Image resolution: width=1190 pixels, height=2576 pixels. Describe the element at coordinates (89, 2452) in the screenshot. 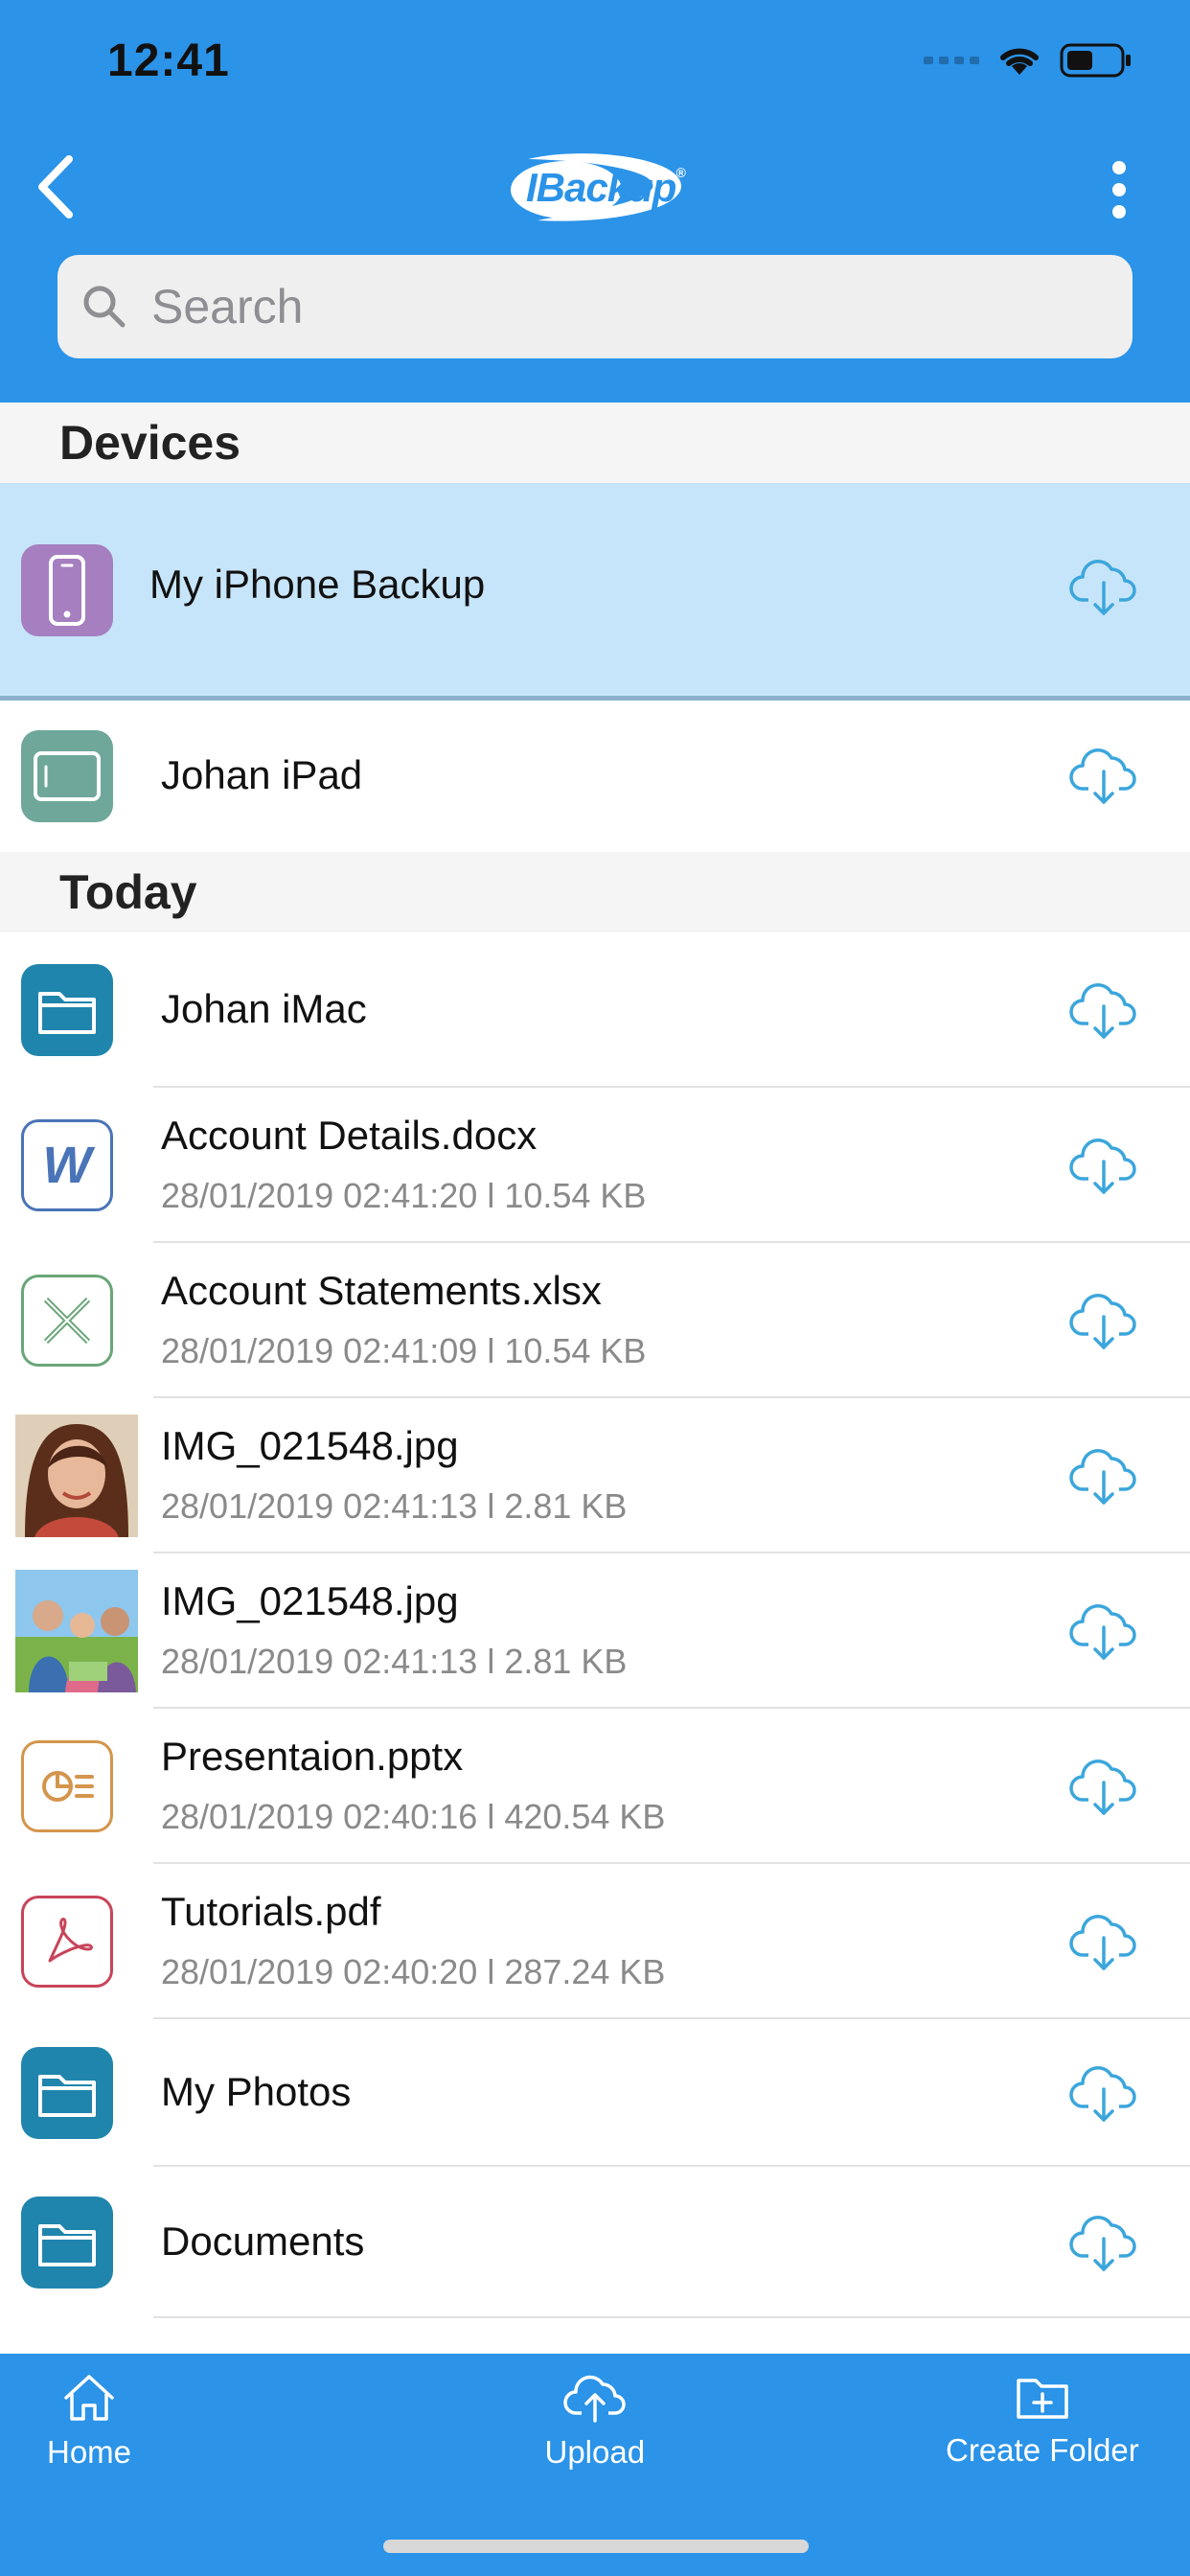

I see `tab-label: Home` at that location.